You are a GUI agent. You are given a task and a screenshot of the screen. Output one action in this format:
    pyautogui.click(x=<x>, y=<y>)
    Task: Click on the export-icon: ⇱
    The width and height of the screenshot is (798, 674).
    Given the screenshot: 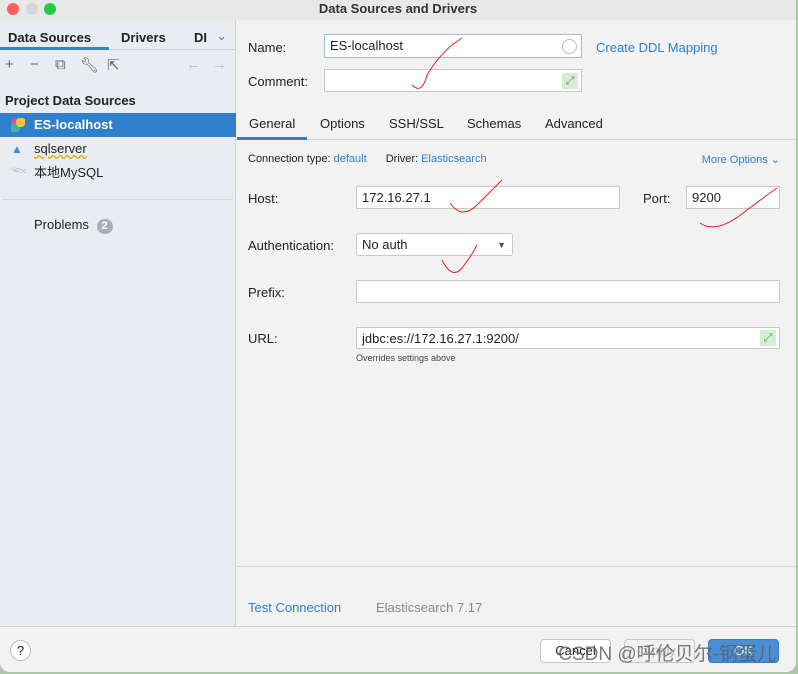 What is the action you would take?
    pyautogui.click(x=113, y=65)
    